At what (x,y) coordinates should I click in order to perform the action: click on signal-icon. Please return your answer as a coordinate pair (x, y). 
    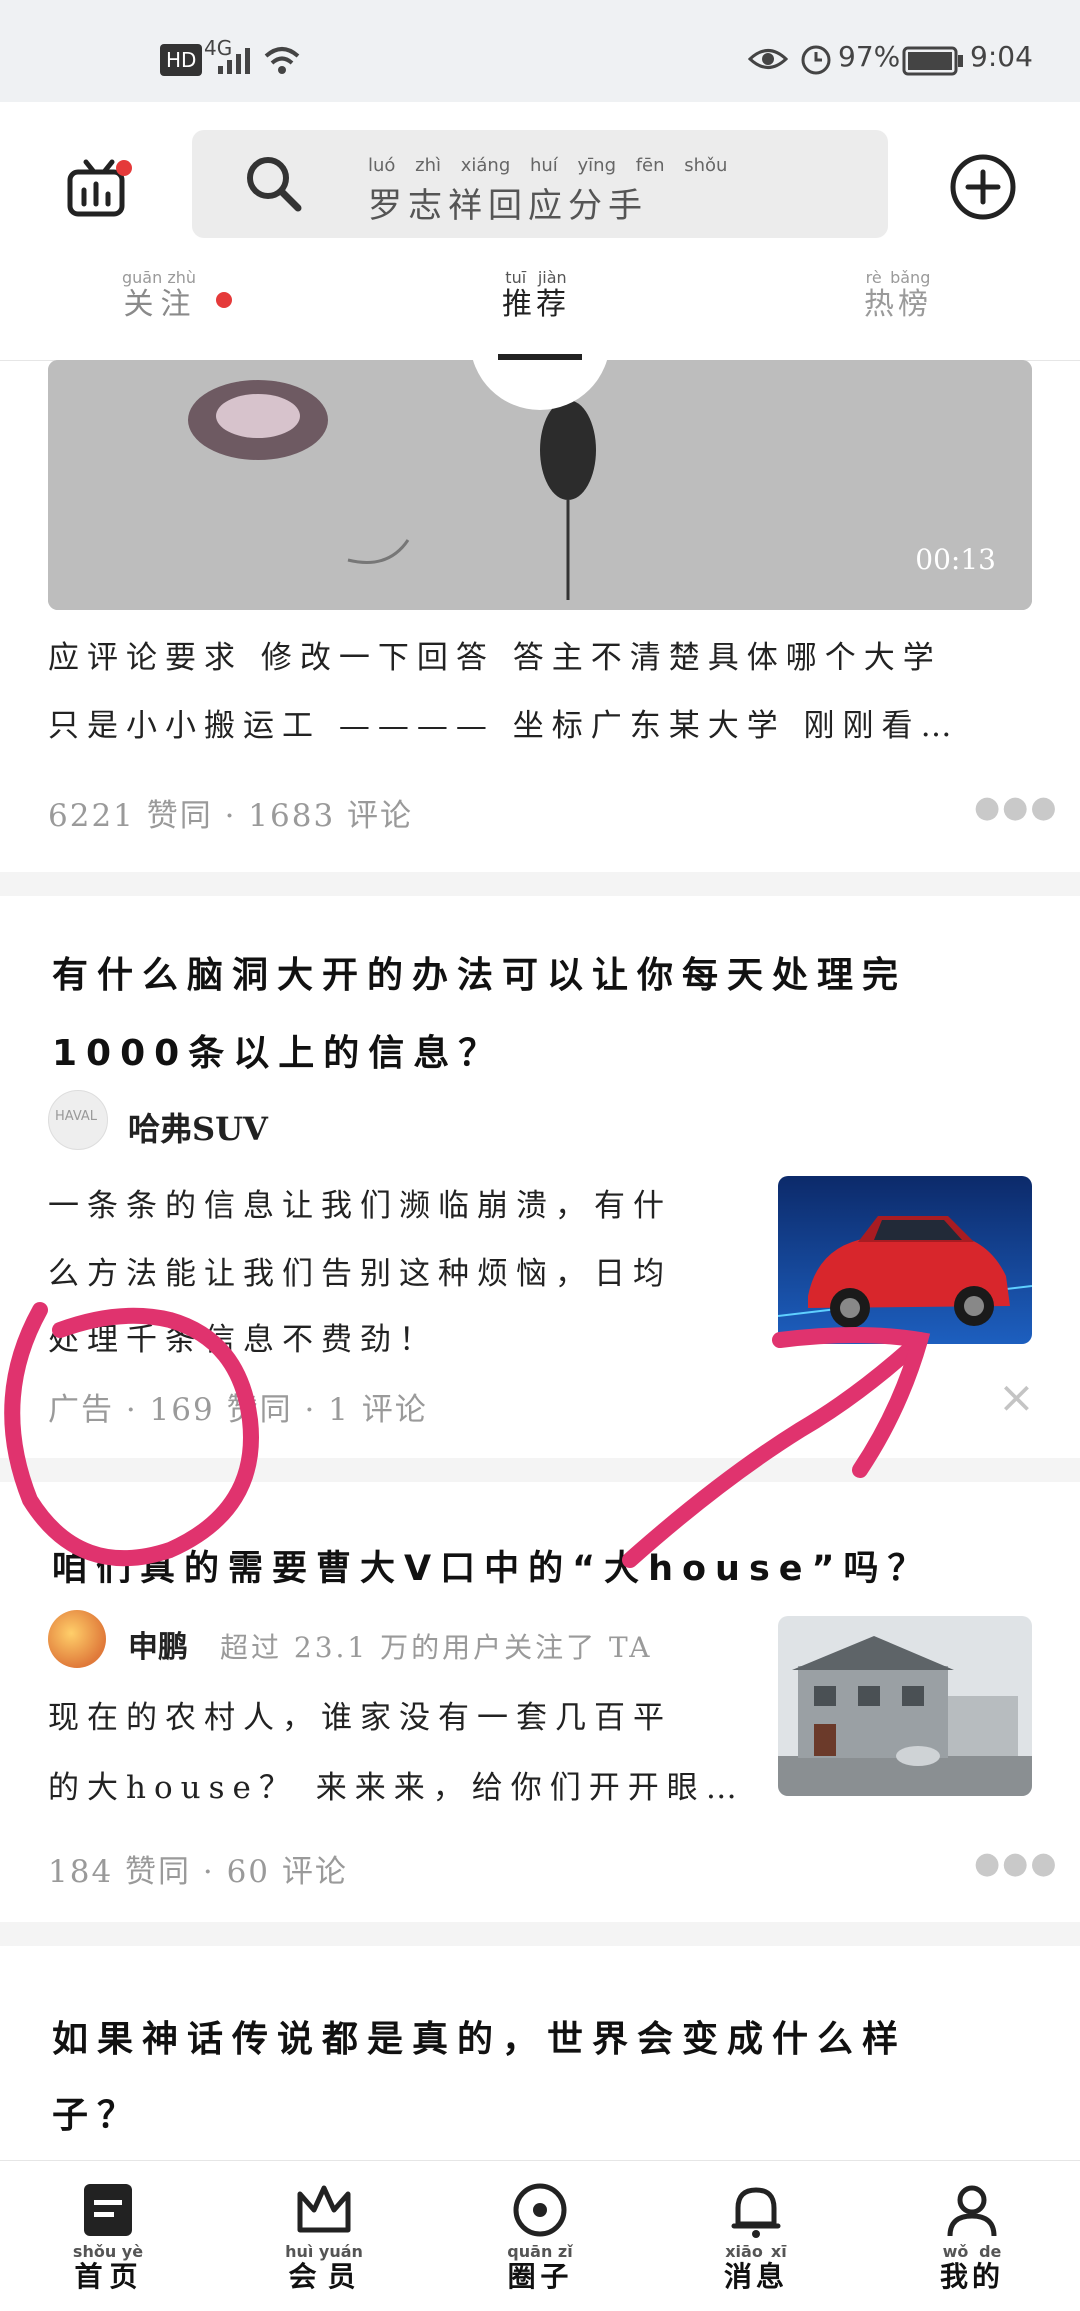
    Looking at the image, I should click on (234, 61).